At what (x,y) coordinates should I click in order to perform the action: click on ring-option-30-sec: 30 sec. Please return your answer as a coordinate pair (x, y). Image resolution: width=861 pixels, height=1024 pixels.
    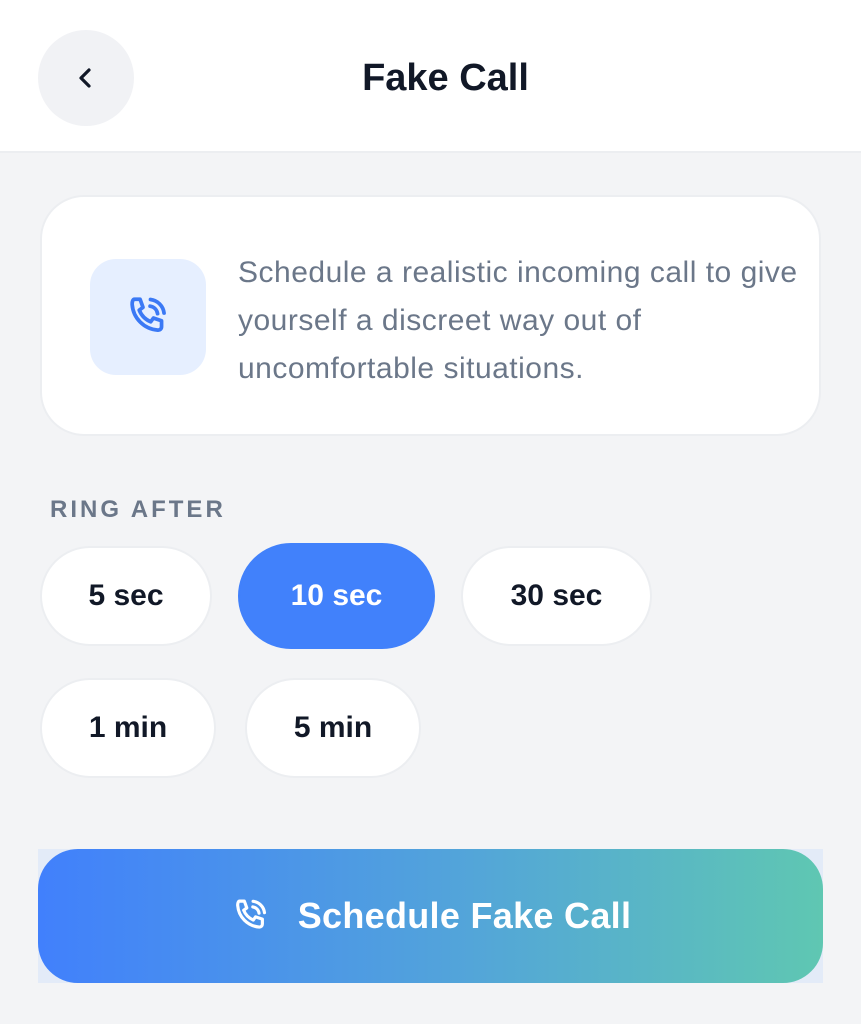
    Looking at the image, I should click on (556, 596).